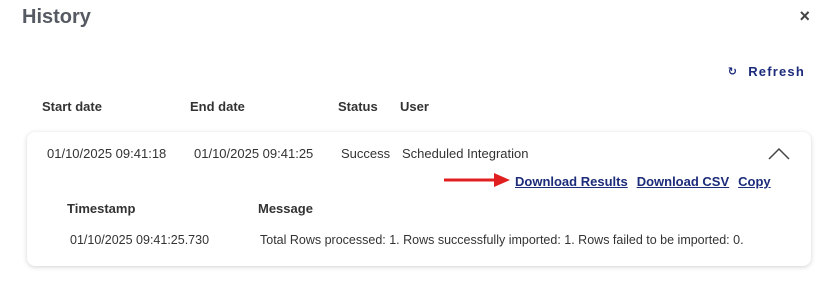 This screenshot has height=287, width=836. Describe the element at coordinates (56, 17) in the screenshot. I see `page-title: History` at that location.